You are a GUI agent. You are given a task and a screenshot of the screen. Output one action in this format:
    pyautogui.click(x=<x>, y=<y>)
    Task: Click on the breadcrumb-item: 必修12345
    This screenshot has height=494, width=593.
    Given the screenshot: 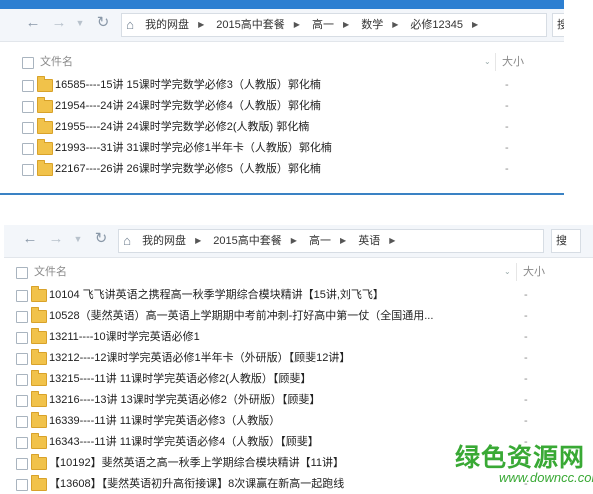 What is the action you would take?
    pyautogui.click(x=436, y=25)
    